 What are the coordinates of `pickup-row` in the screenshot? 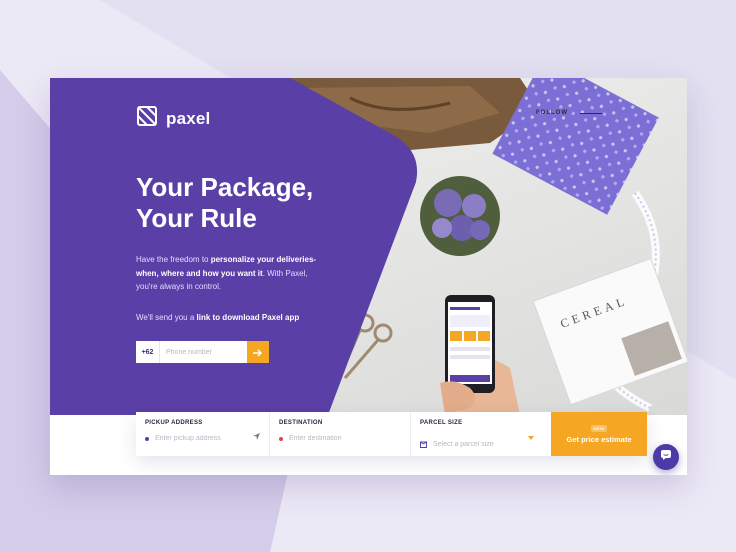 It's located at (202, 438).